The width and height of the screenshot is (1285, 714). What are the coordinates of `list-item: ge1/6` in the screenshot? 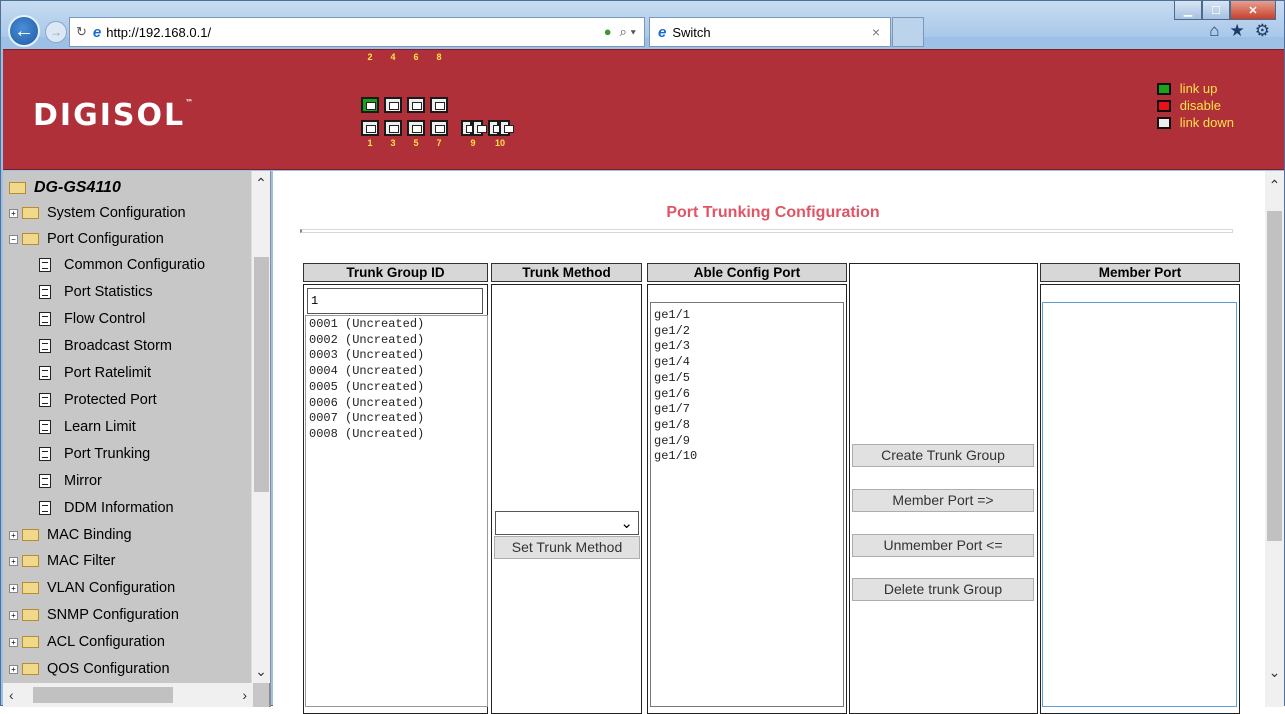 It's located at (747, 395).